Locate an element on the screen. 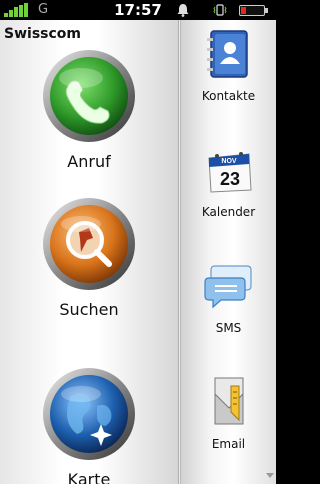 This screenshot has height=484, width=320. app-anruf: Anruf is located at coordinates (89, 109).